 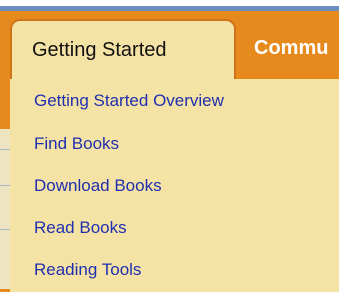 I want to click on left-edge, so click(x=5, y=151).